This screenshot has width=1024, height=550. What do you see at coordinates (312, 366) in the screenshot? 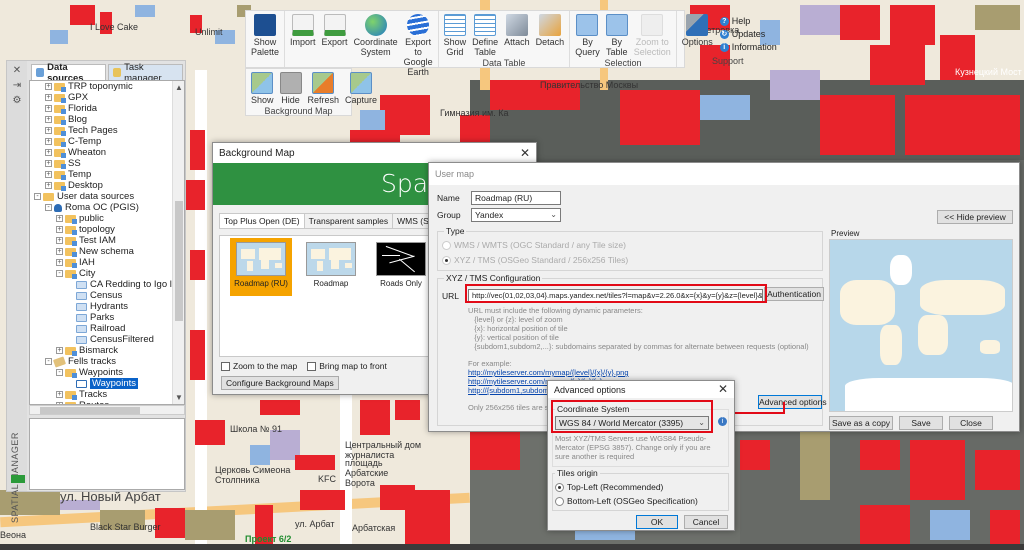
I see `bring-to-front-checkbox` at bounding box center [312, 366].